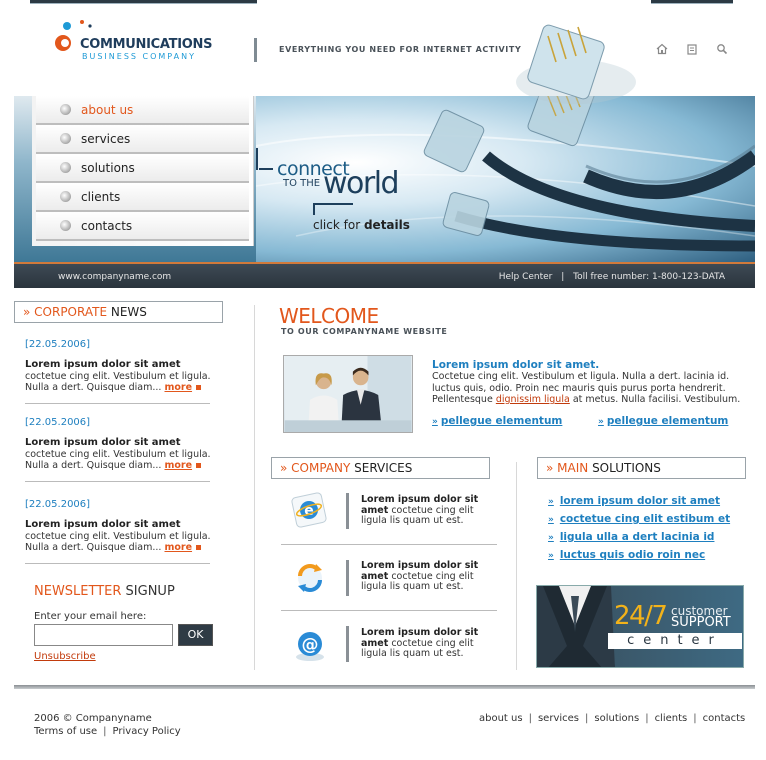 Image resolution: width=766 pixels, height=760 pixels. Describe the element at coordinates (386, 225) in the screenshot. I see `click-for-details: details` at that location.